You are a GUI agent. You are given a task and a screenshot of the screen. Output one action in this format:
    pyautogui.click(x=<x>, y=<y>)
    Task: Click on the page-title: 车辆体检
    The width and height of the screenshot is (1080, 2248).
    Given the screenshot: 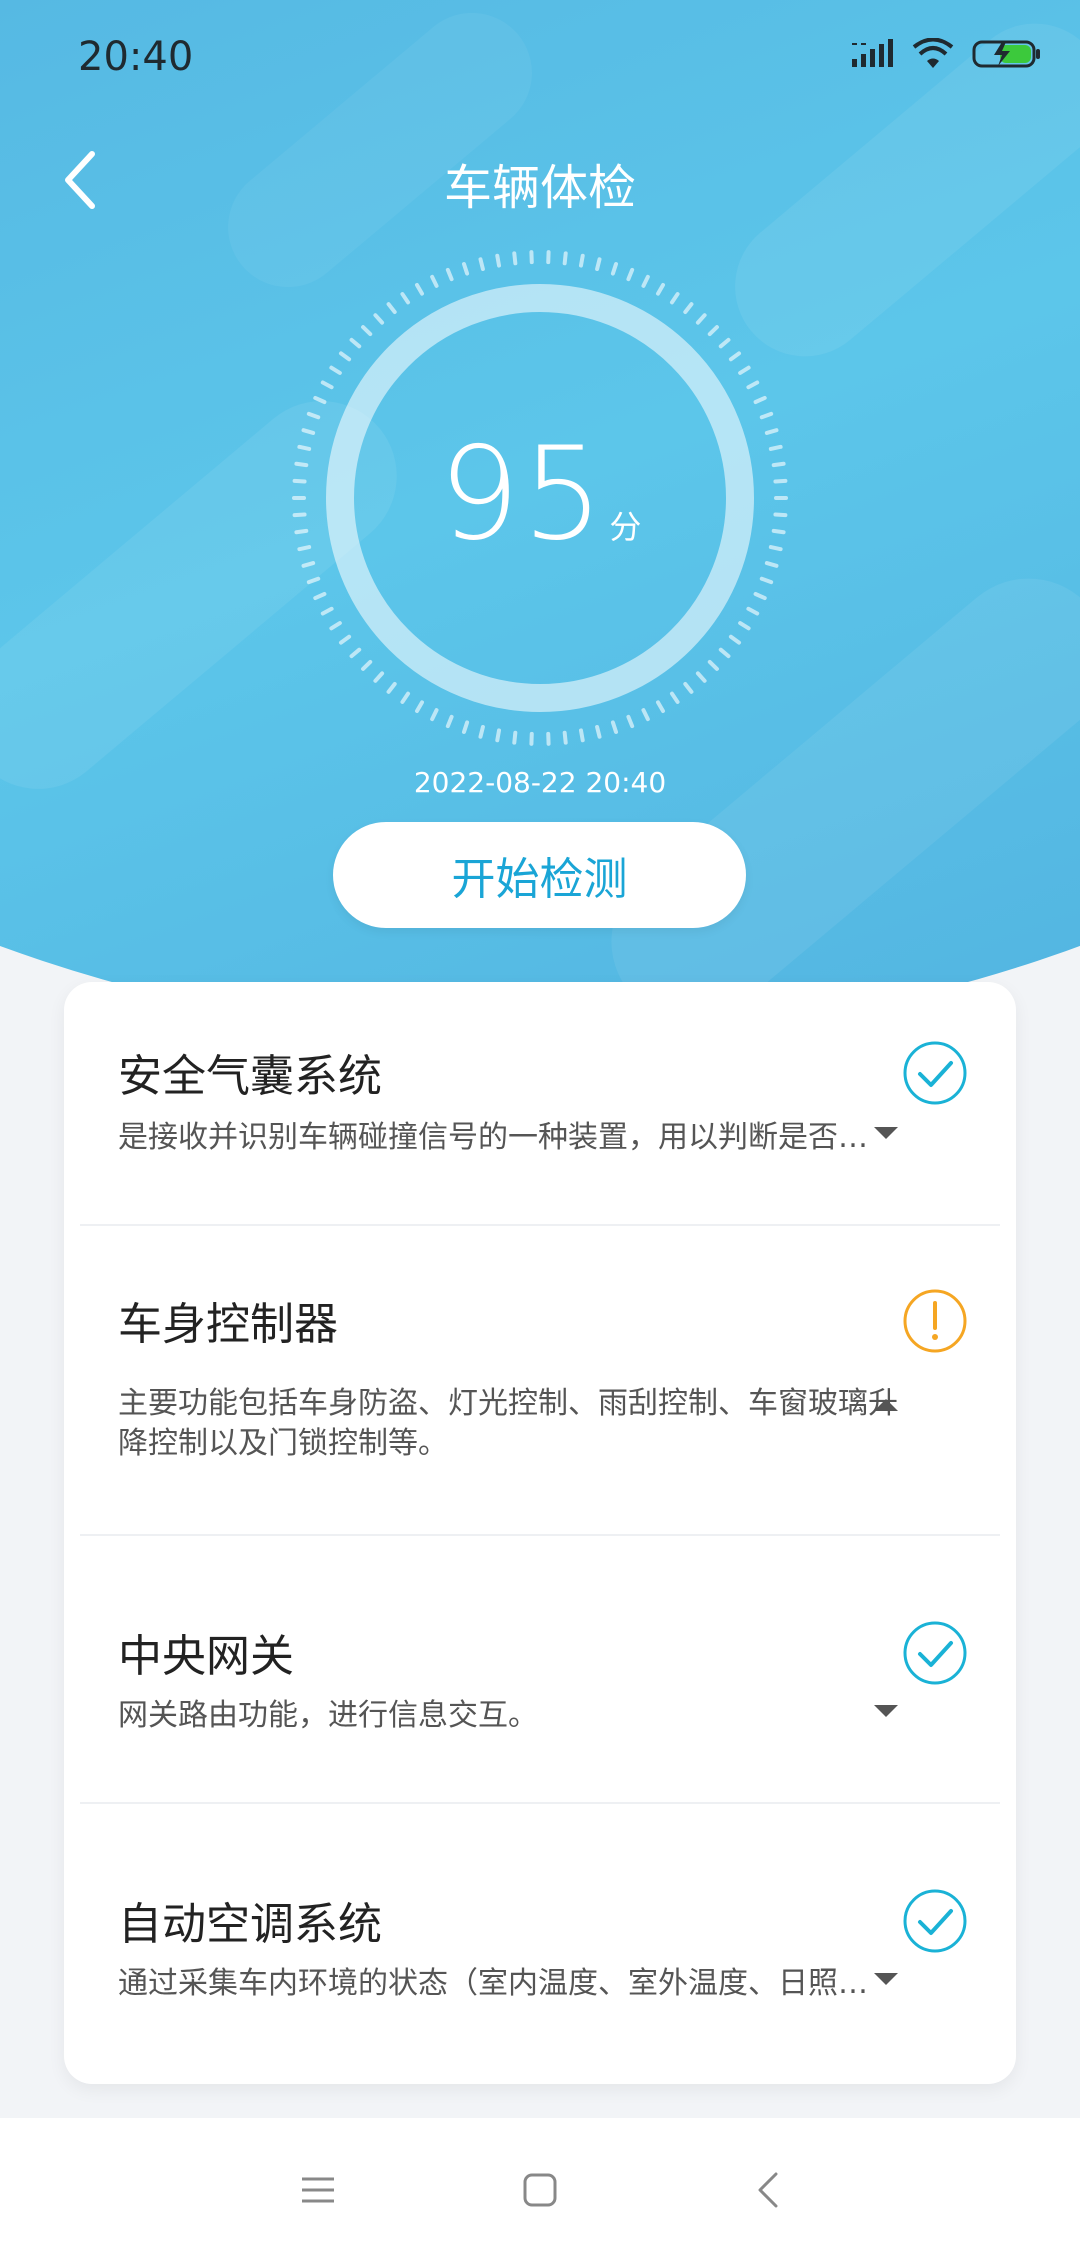 What is the action you would take?
    pyautogui.click(x=539, y=188)
    